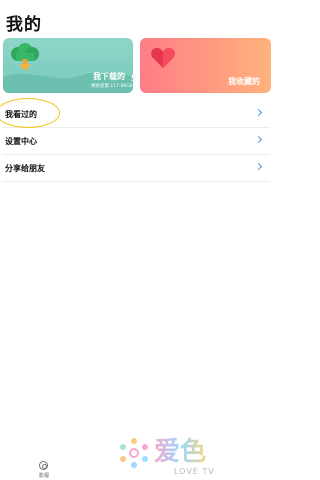 This screenshot has height=480, width=320. What do you see at coordinates (180, 451) in the screenshot?
I see `watermark-cn-text: 爱色` at bounding box center [180, 451].